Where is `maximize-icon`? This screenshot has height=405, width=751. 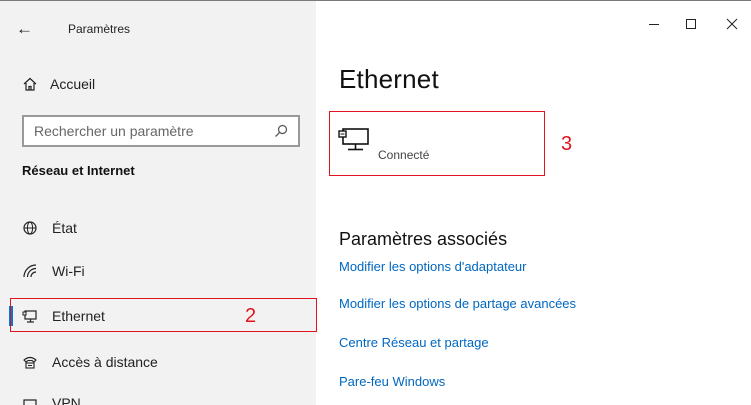 maximize-icon is located at coordinates (691, 24).